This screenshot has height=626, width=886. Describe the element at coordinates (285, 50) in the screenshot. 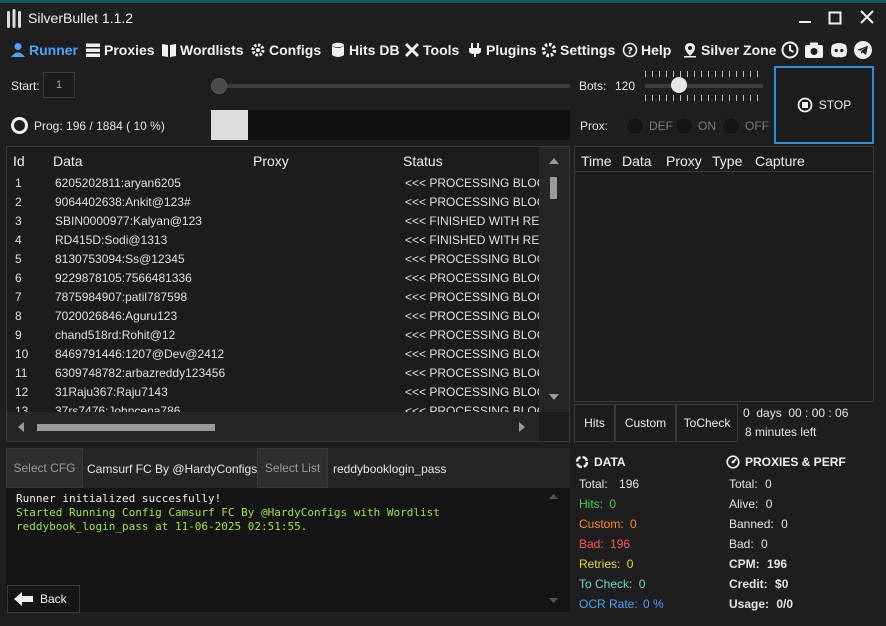

I see `nav-configs: Configs` at that location.